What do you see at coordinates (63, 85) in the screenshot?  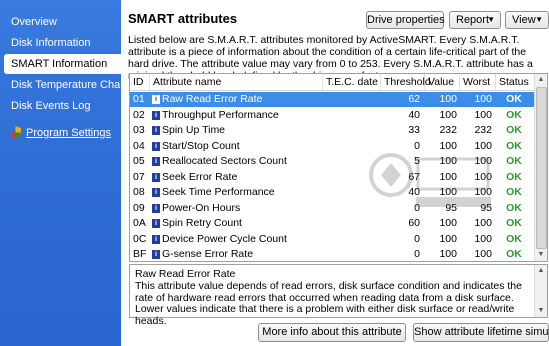 I see `sidebar-item-disk-temperature-chart: Disk Temperature Chart` at bounding box center [63, 85].